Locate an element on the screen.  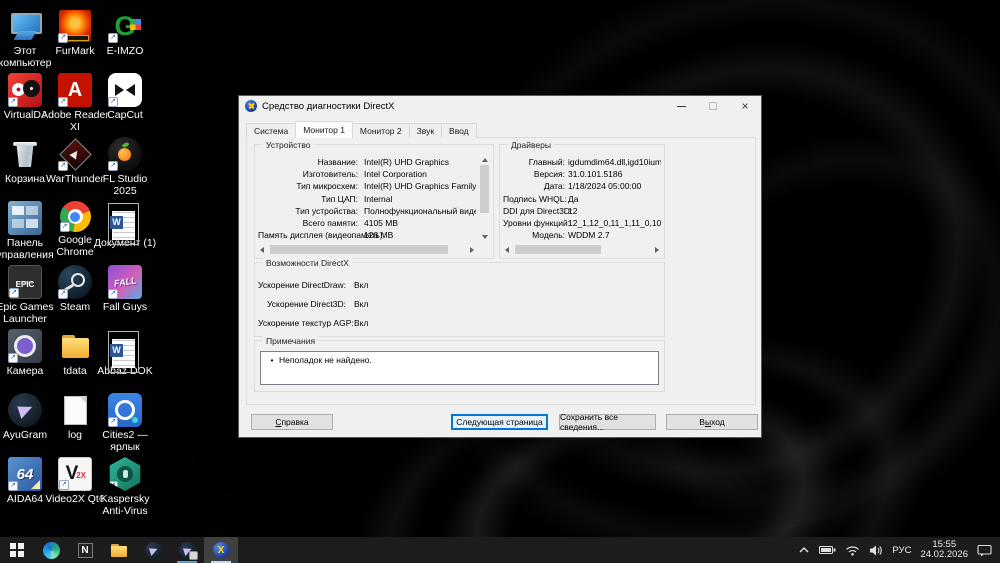
scroll-down-icon is located at coordinates (484, 237).